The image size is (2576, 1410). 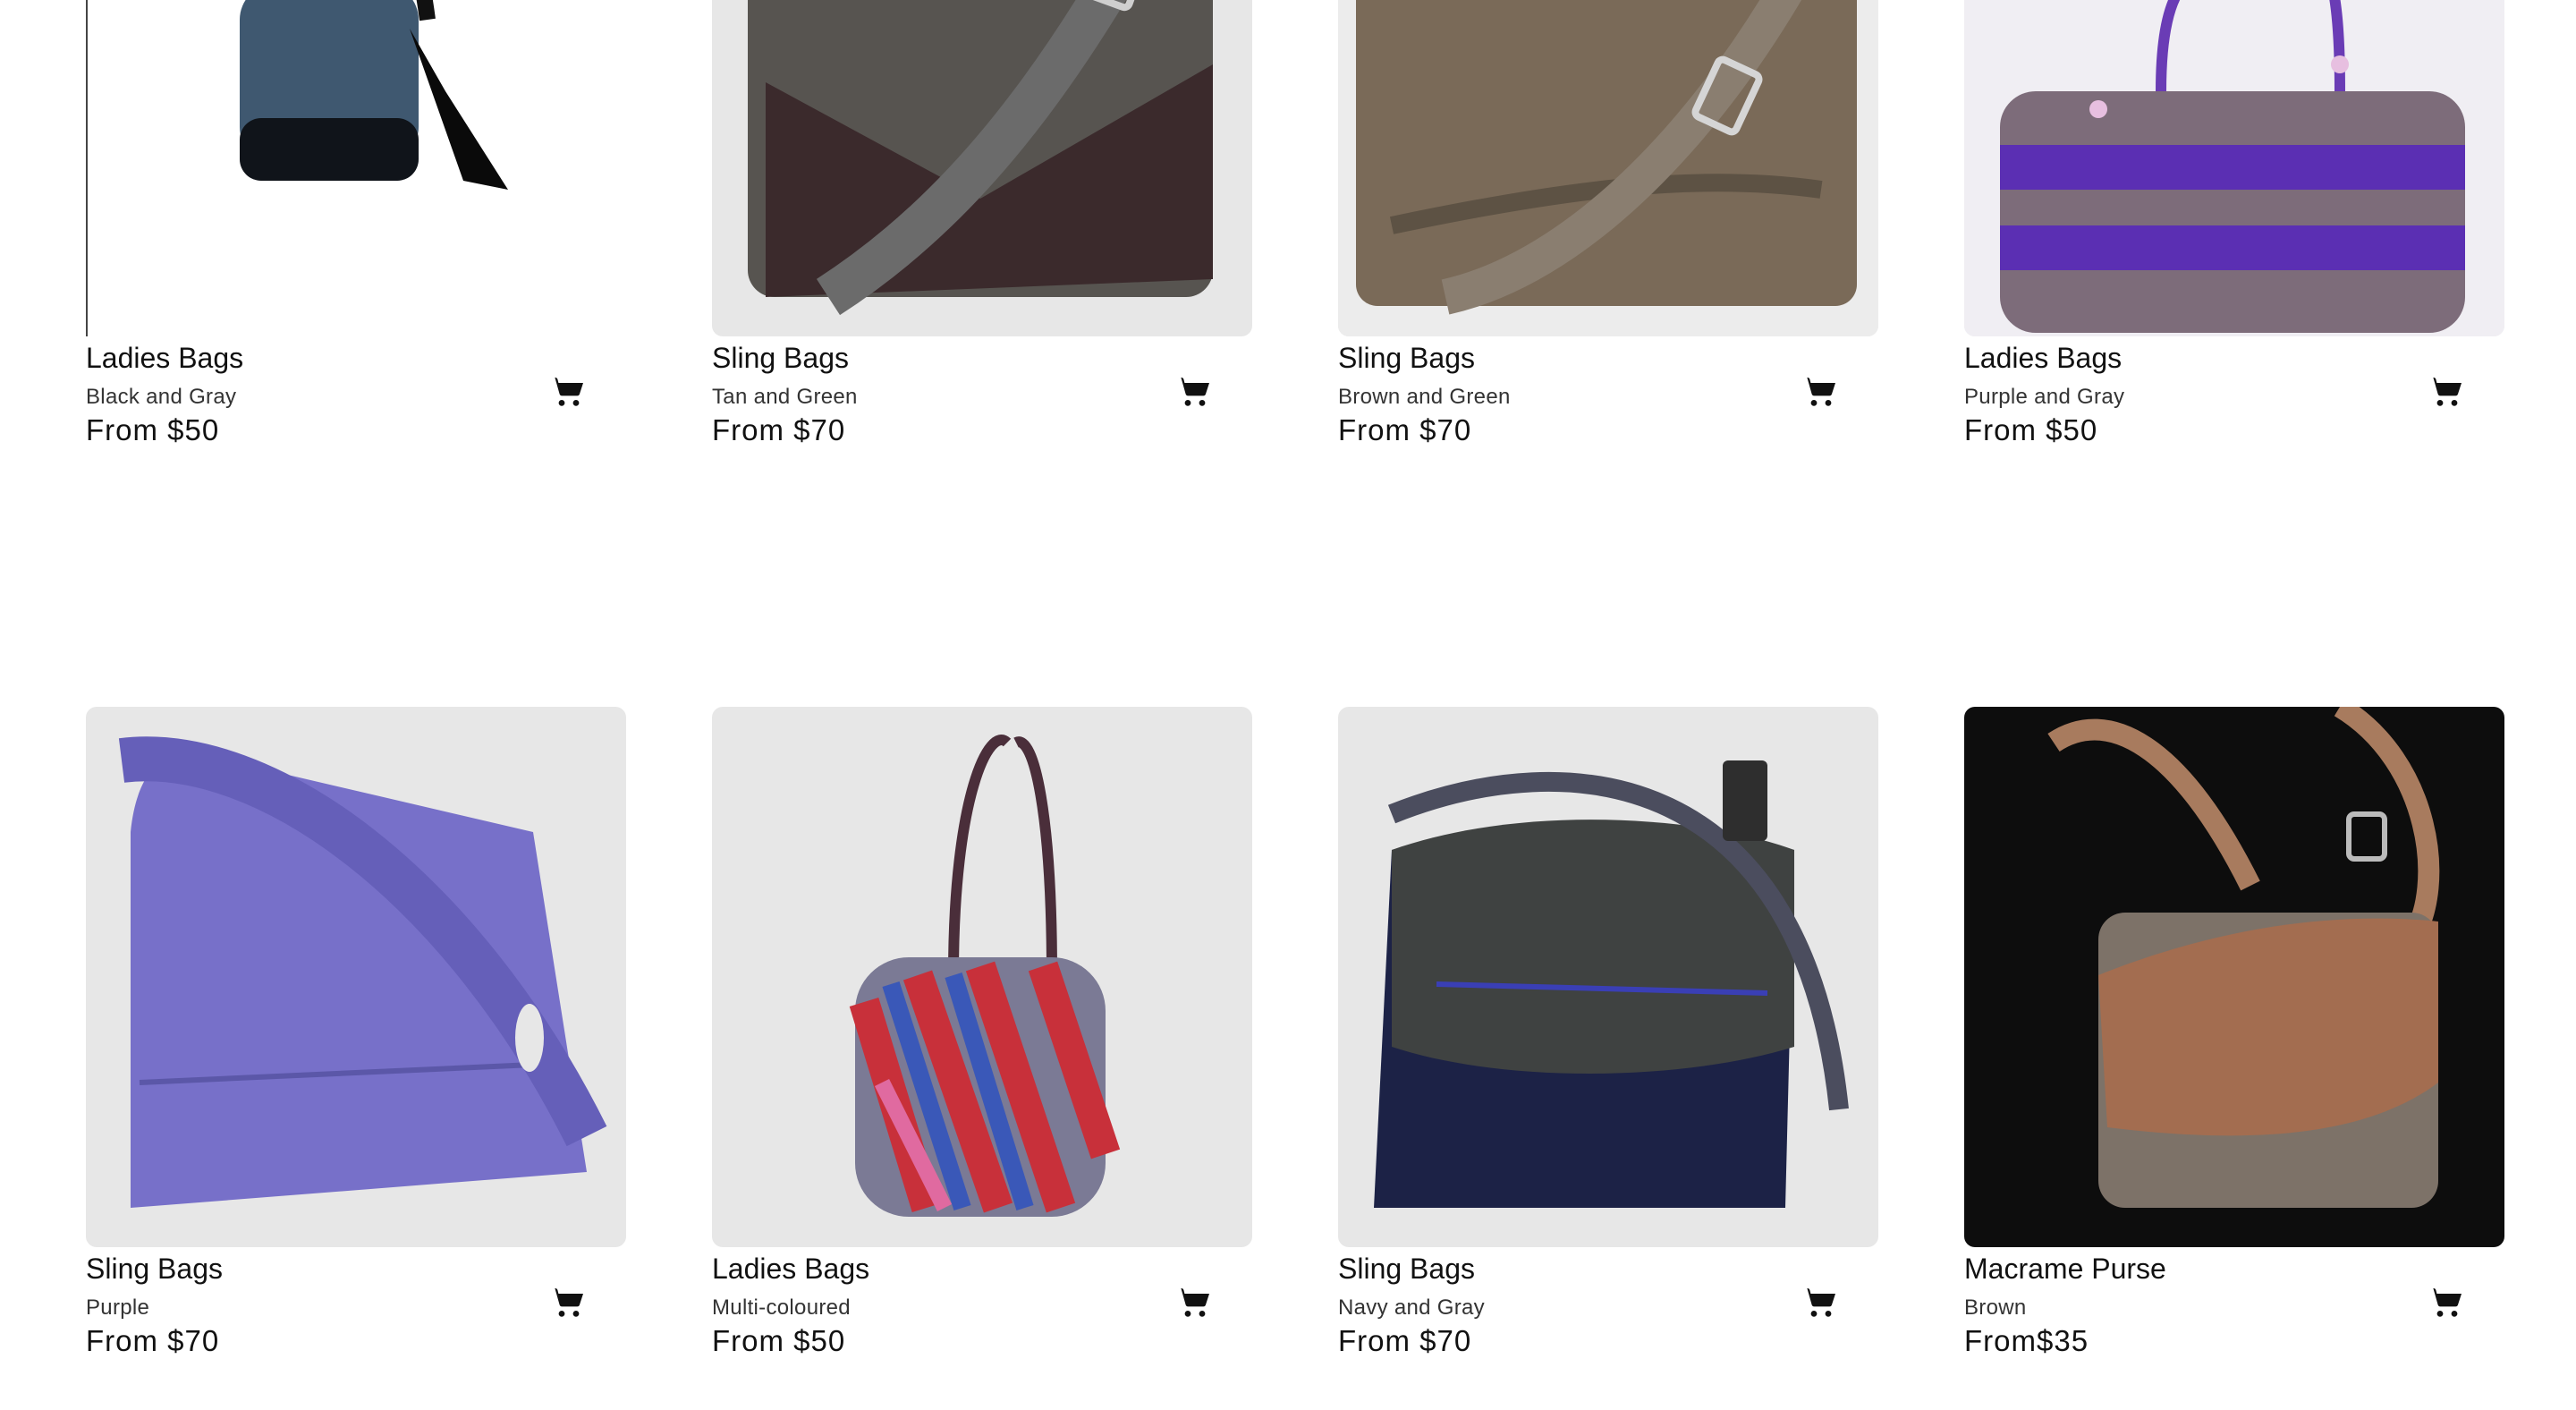 I want to click on product-card: Sling Bags Purple From $70, so click(x=356, y=1038).